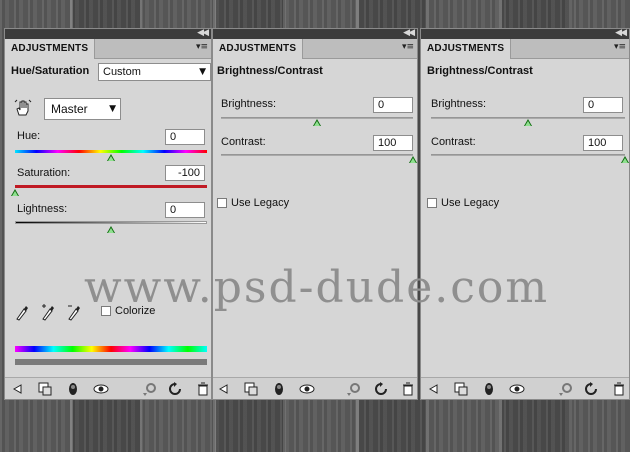 This screenshot has height=452, width=630. I want to click on preset-select: Custom ▼, so click(154, 72).